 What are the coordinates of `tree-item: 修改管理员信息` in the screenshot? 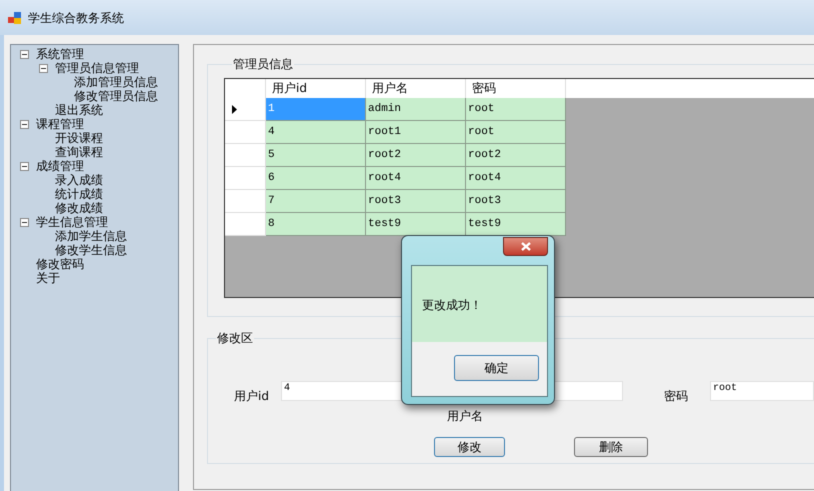 It's located at (116, 96).